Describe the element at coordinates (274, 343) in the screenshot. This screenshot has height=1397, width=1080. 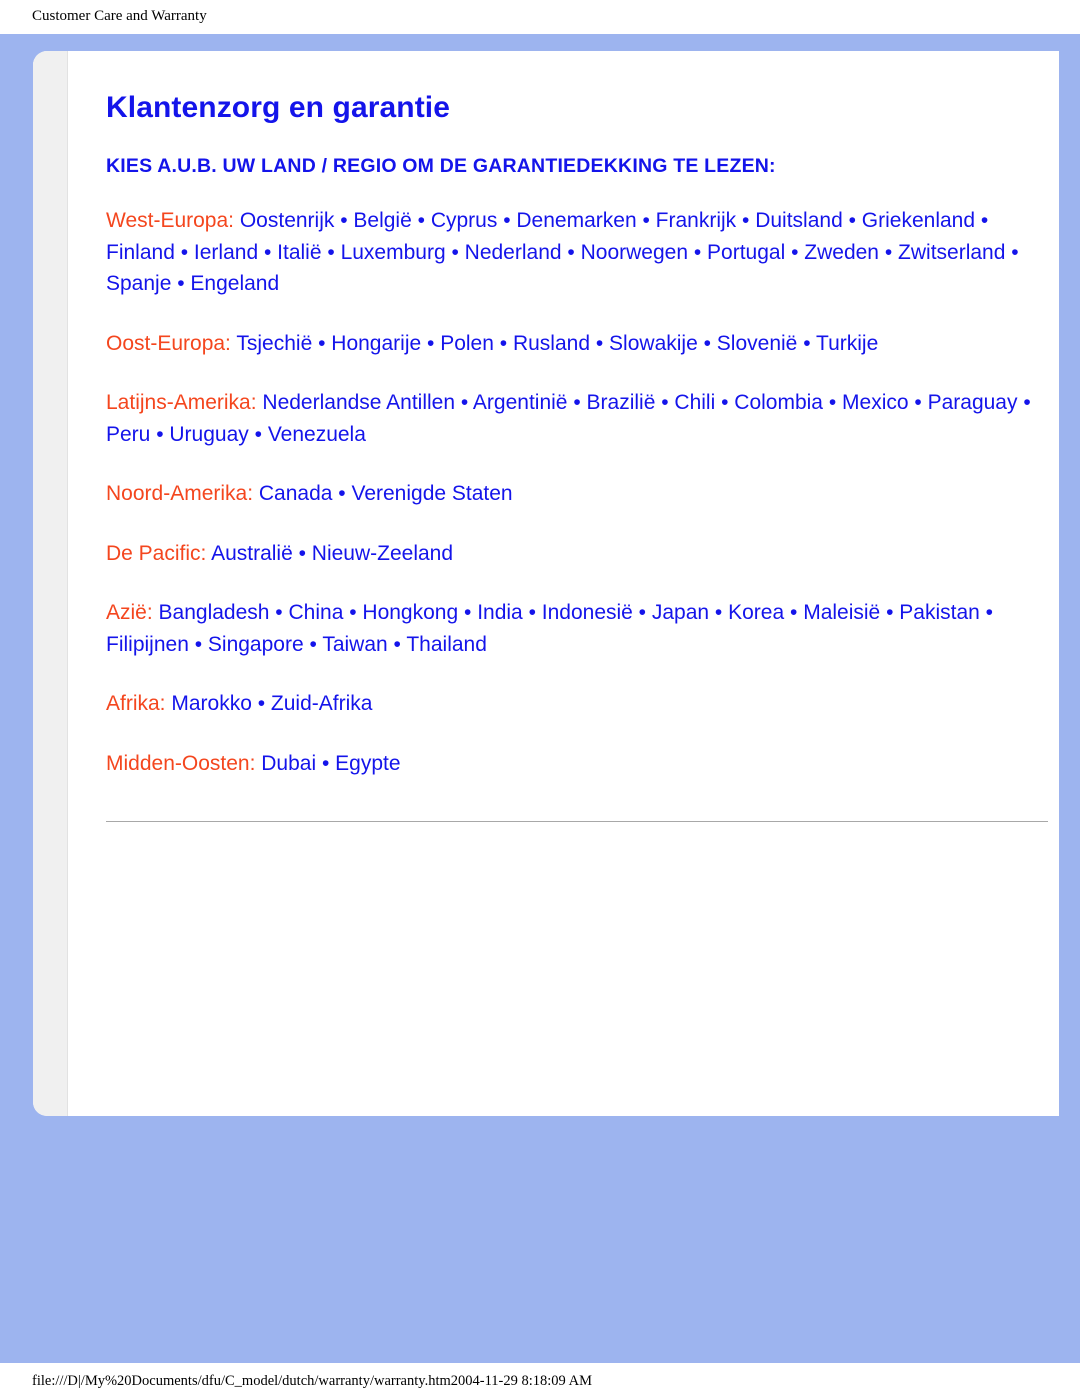
I see `country-link: Tsjechië` at that location.